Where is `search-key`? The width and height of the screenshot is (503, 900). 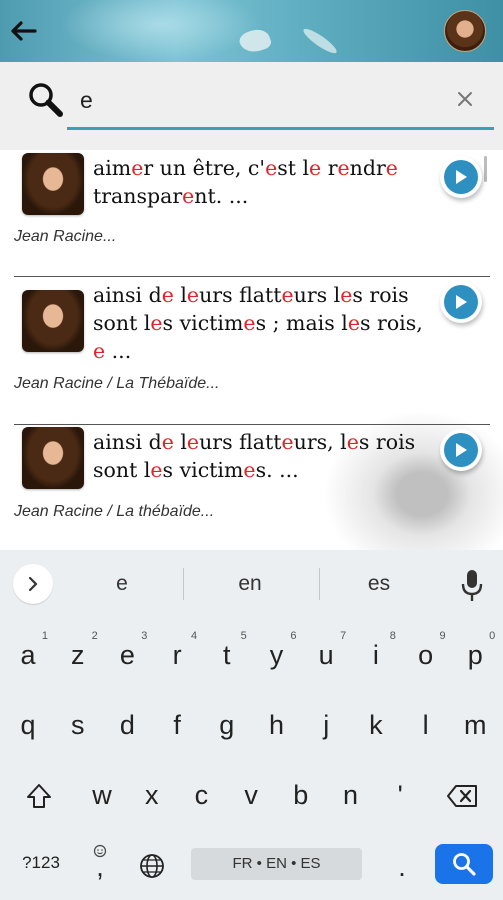 search-key is located at coordinates (464, 864).